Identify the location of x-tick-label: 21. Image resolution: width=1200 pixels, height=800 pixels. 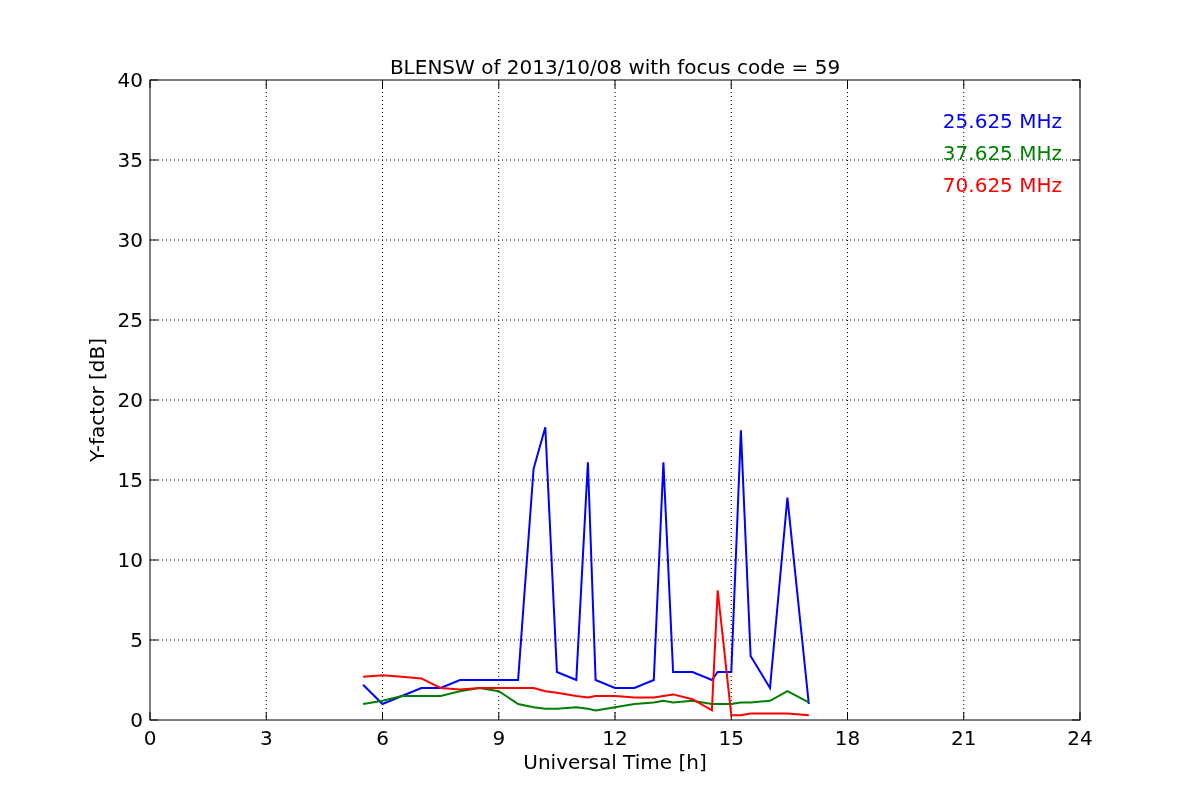
(964, 738).